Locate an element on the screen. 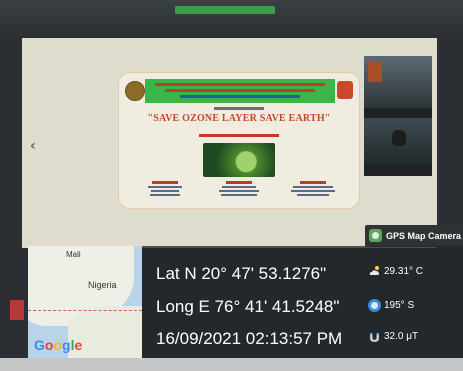 The height and width of the screenshot is (371, 463). longitude-readout: Long E 76° 41' 41.5248" is located at coordinates (248, 306).